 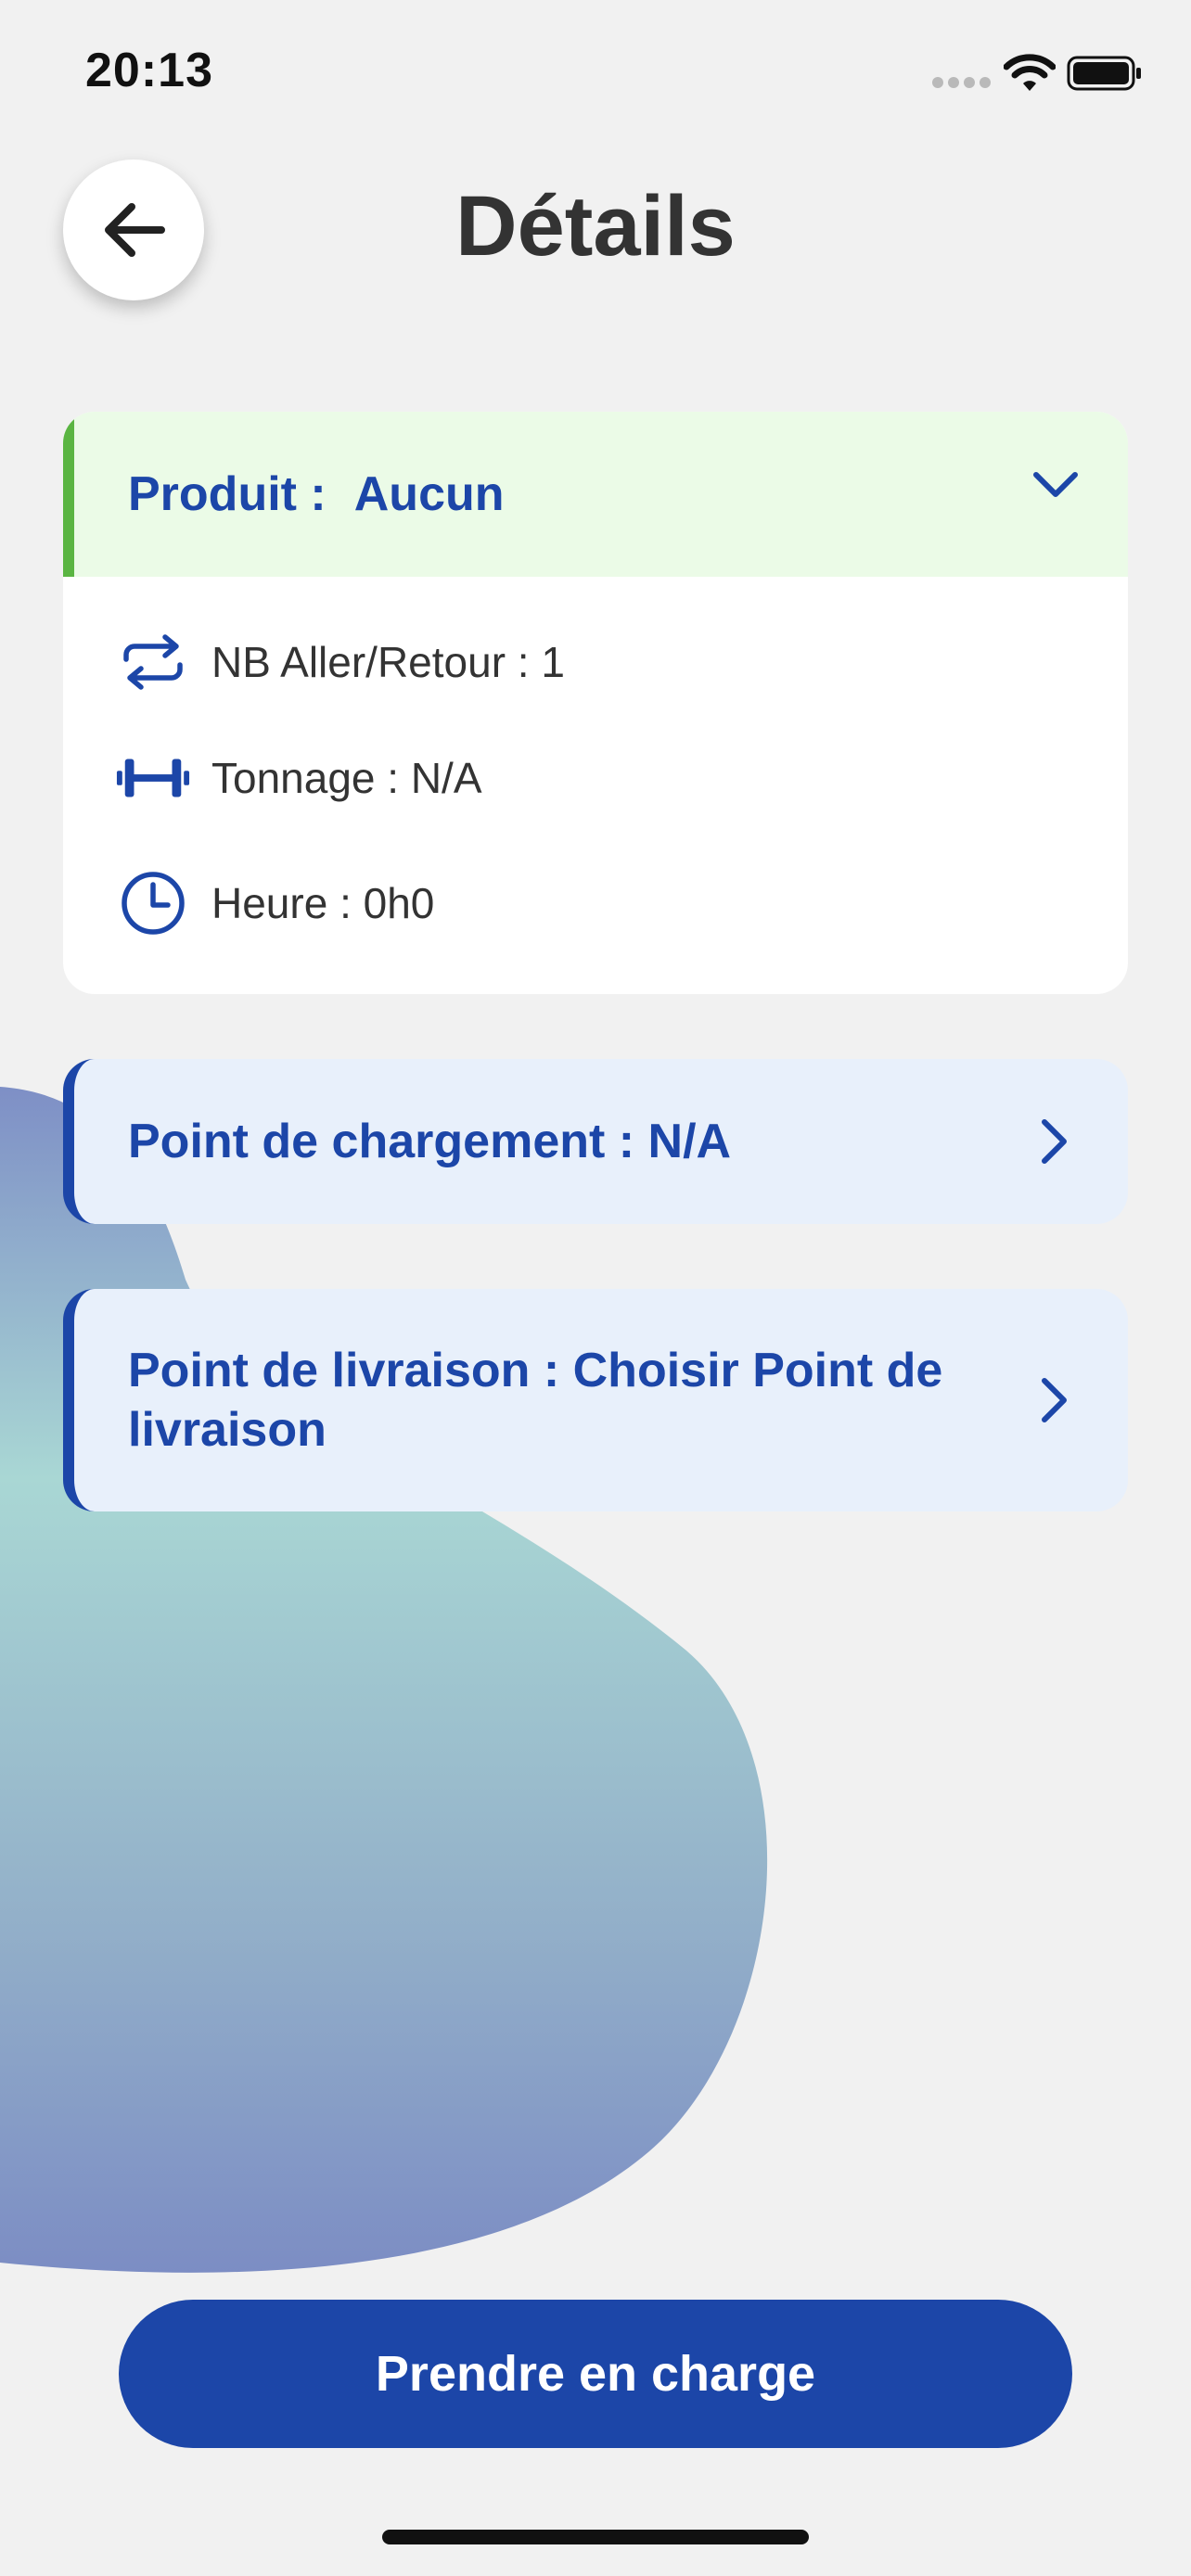 I want to click on tonnage-text: Tonnage : N/A, so click(x=347, y=778).